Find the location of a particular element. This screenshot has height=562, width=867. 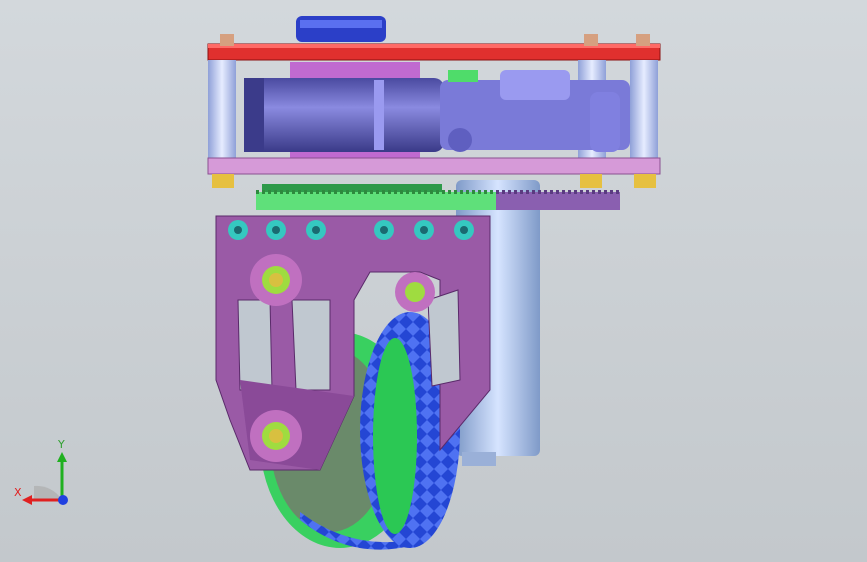

upper-bearing is located at coordinates (276, 280).